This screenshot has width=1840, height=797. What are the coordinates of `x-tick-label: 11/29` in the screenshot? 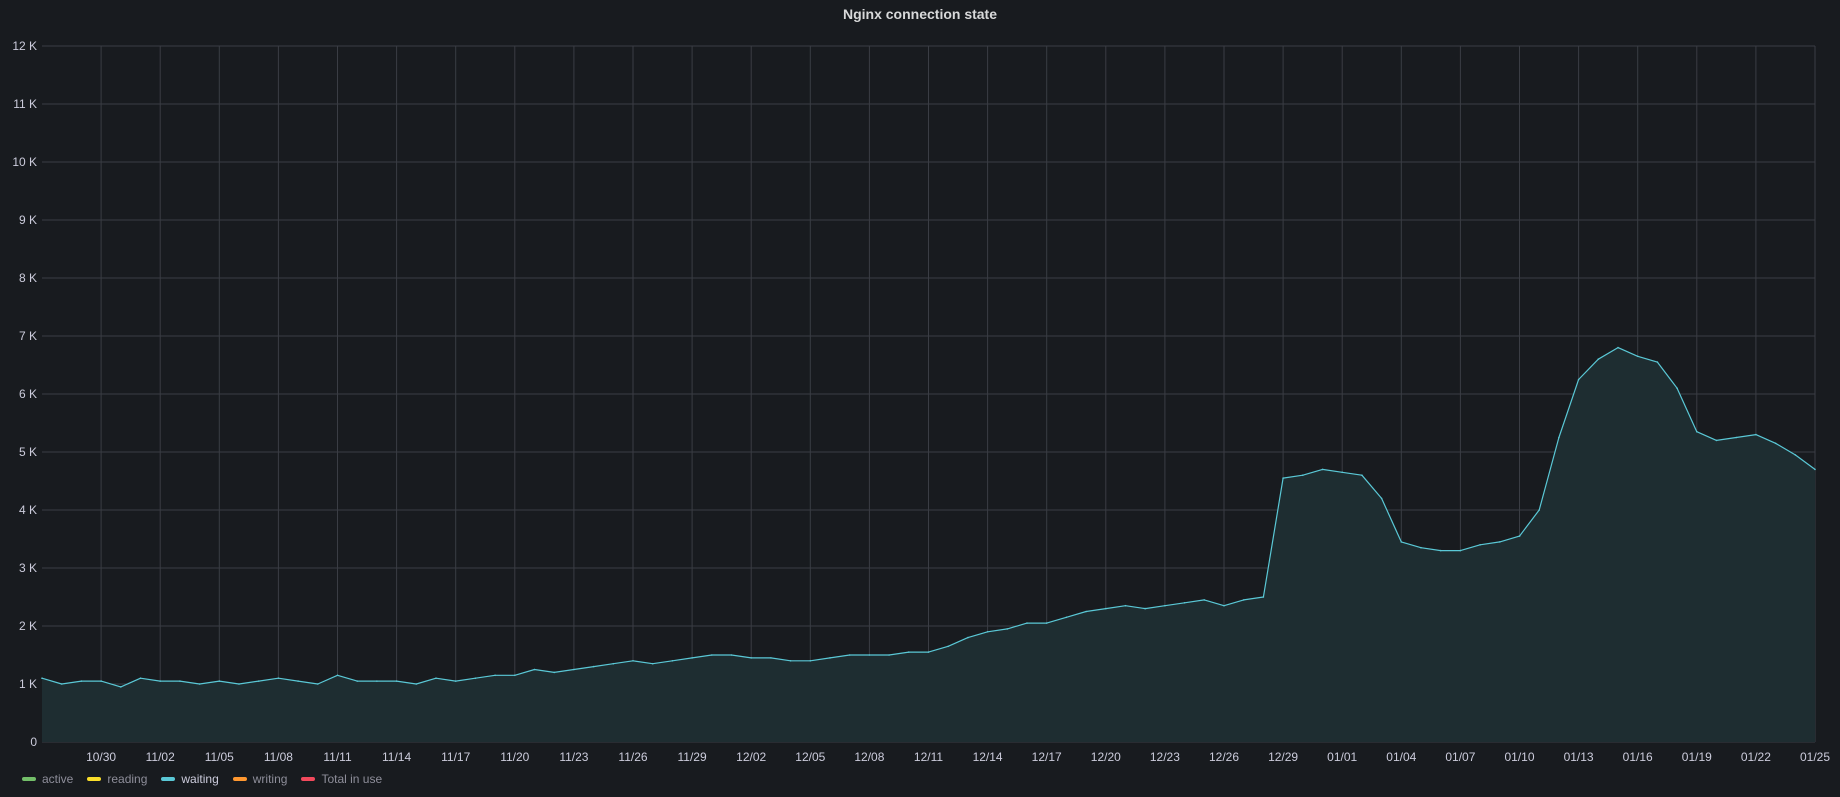 It's located at (692, 757).